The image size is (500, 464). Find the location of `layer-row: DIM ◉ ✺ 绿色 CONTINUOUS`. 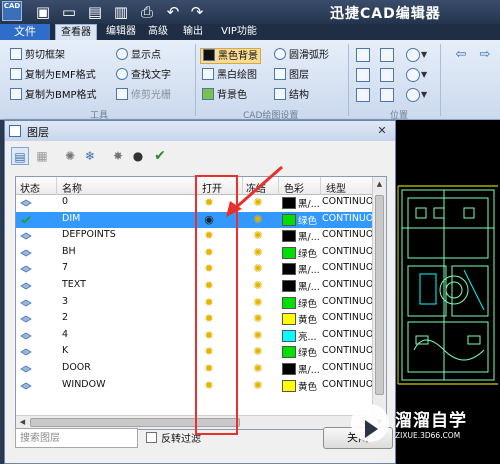

layer-row: DIM ◉ ✺ 绿色 CONTINUOUS is located at coordinates (201, 220).